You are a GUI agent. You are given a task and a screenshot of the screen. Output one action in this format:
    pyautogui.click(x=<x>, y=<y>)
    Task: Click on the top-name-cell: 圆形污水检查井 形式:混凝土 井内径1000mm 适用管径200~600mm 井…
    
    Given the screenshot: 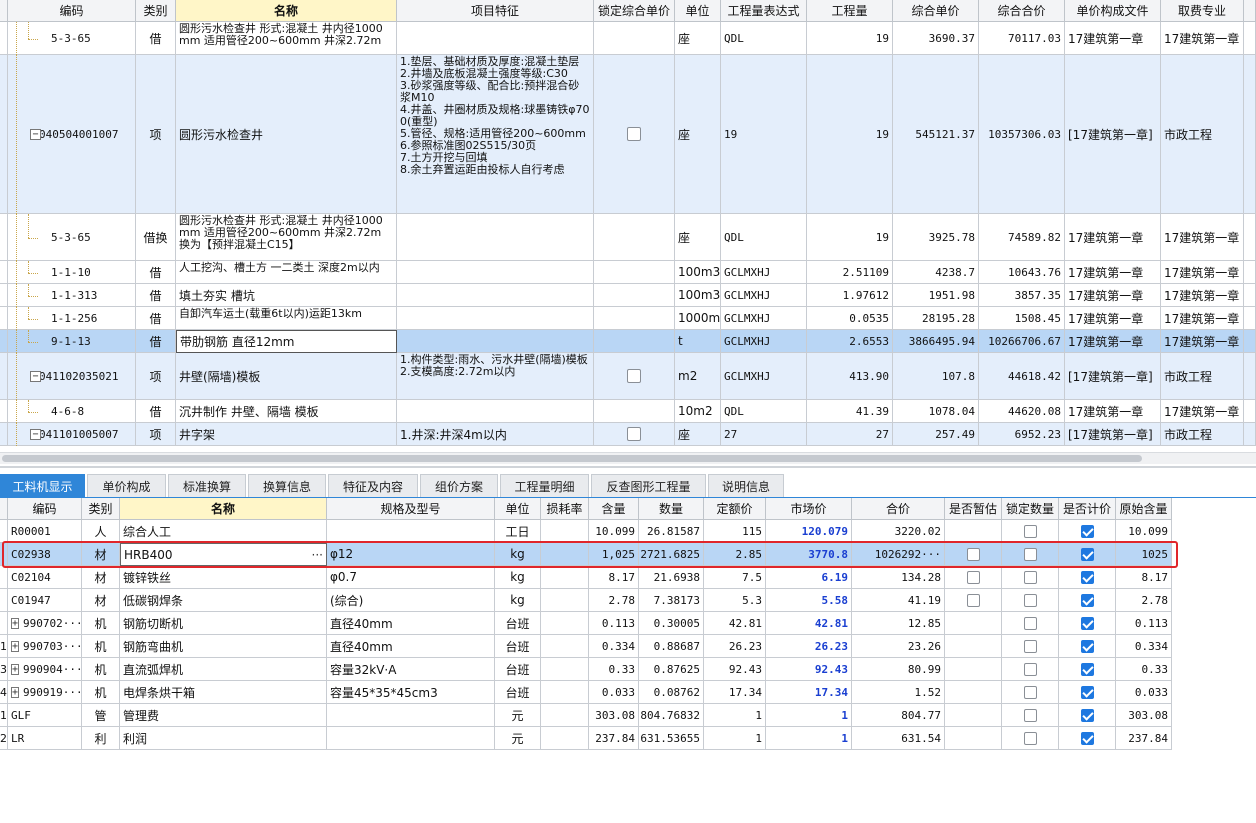 What is the action you would take?
    pyautogui.click(x=286, y=38)
    